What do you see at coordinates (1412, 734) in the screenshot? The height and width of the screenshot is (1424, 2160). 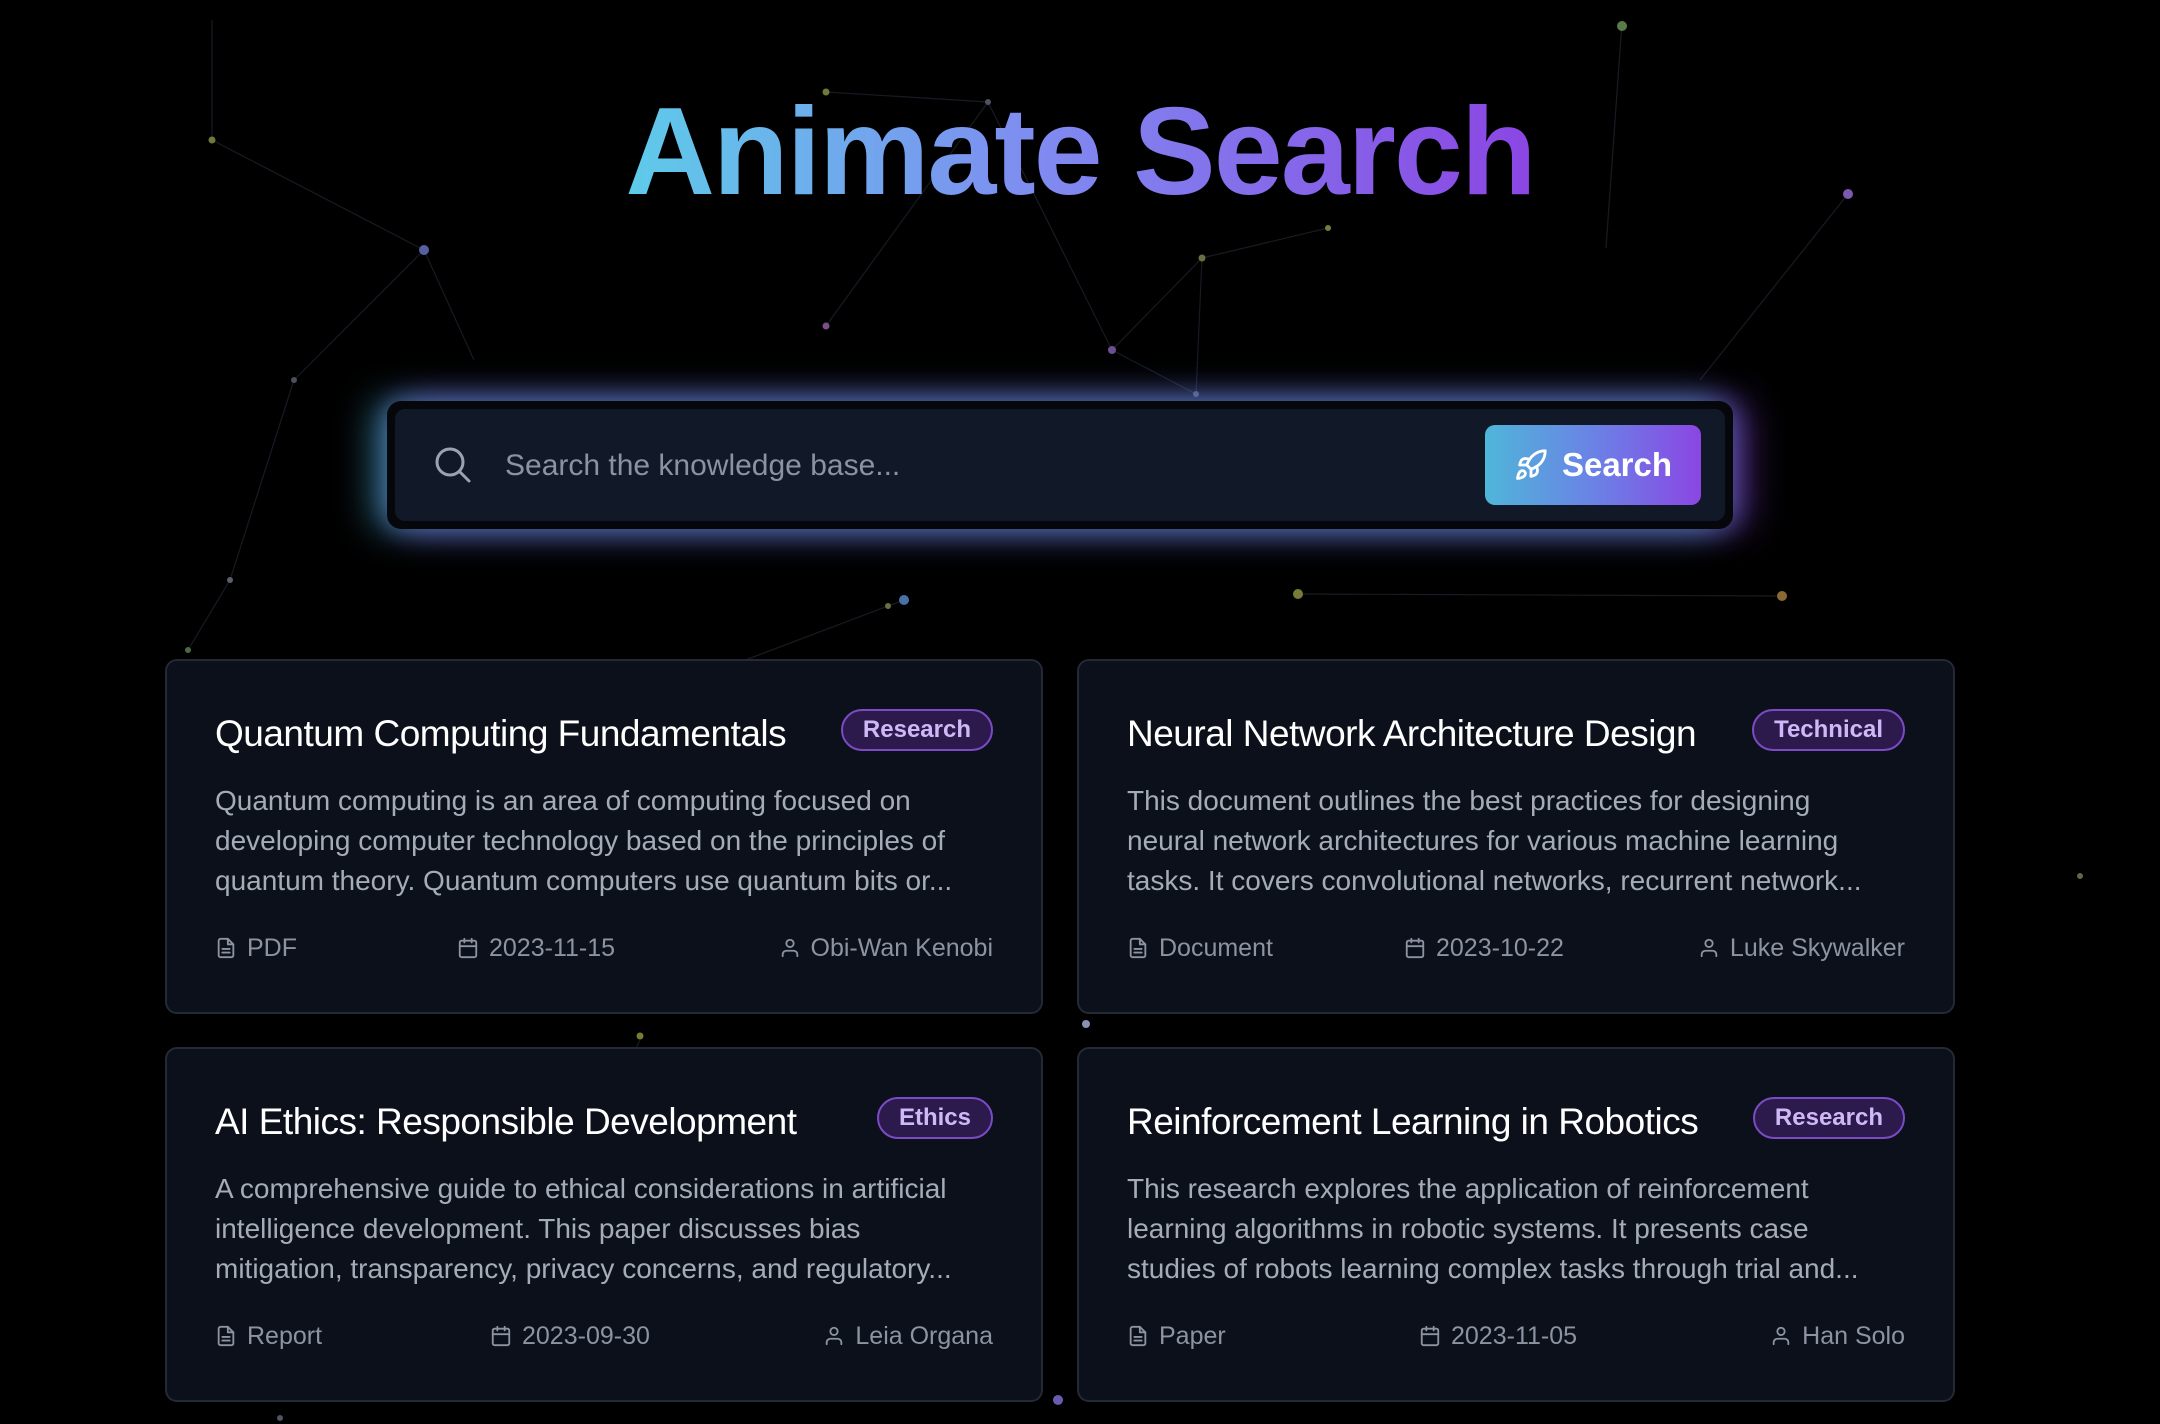 I see `card-title: Neural Network Architecture Design` at bounding box center [1412, 734].